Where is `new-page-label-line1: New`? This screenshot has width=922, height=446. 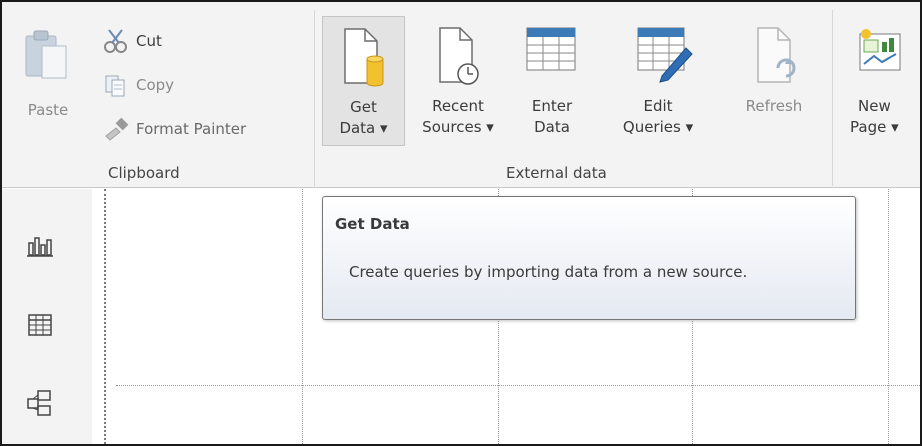 new-page-label-line1: New is located at coordinates (874, 106).